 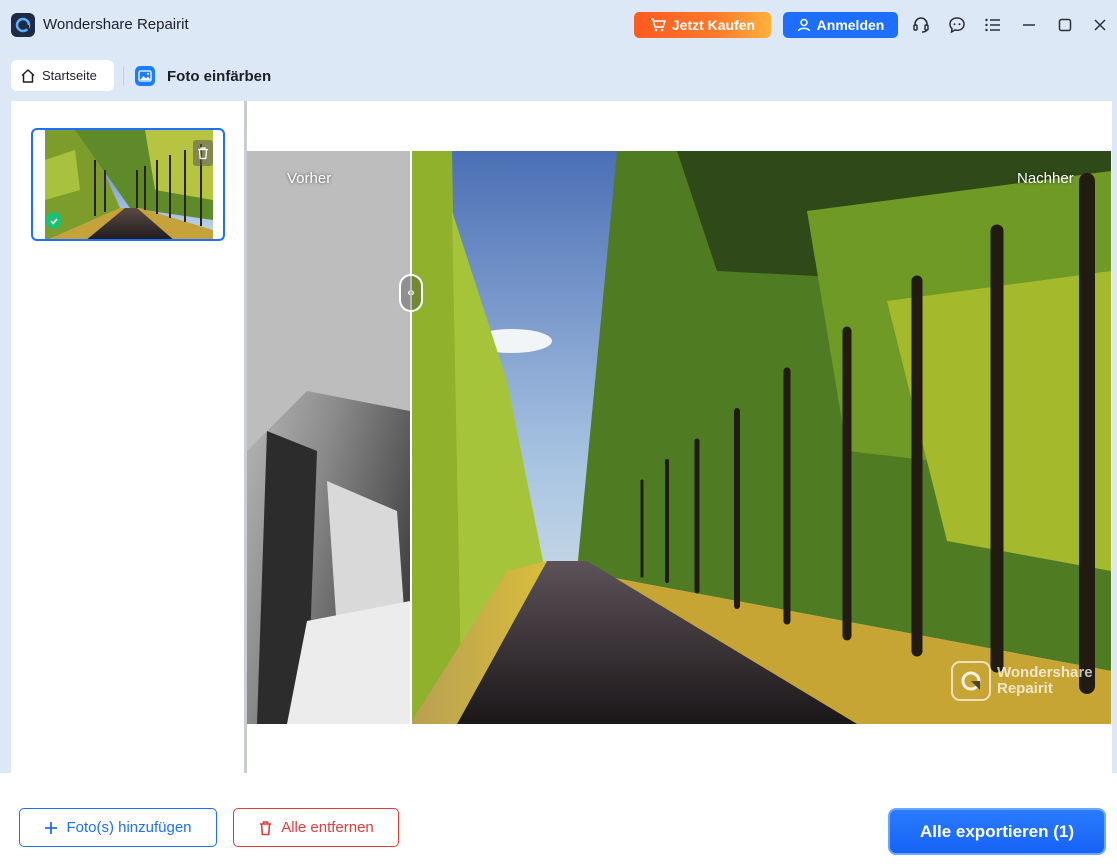 I want to click on check-icon, so click(x=53, y=220).